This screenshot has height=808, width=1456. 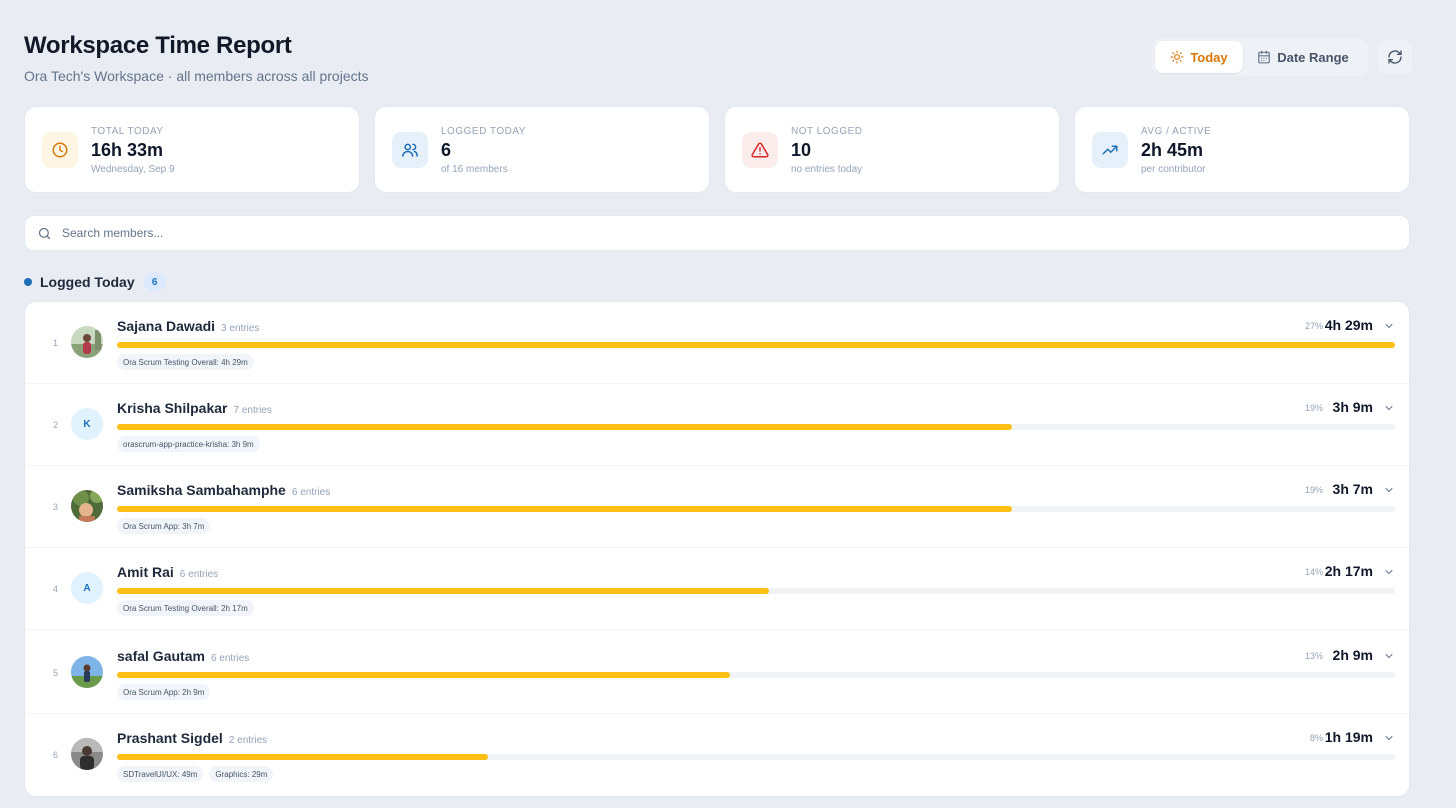 I want to click on project-chips: Ora Scrum App: 2h 9m, so click(x=164, y=692).